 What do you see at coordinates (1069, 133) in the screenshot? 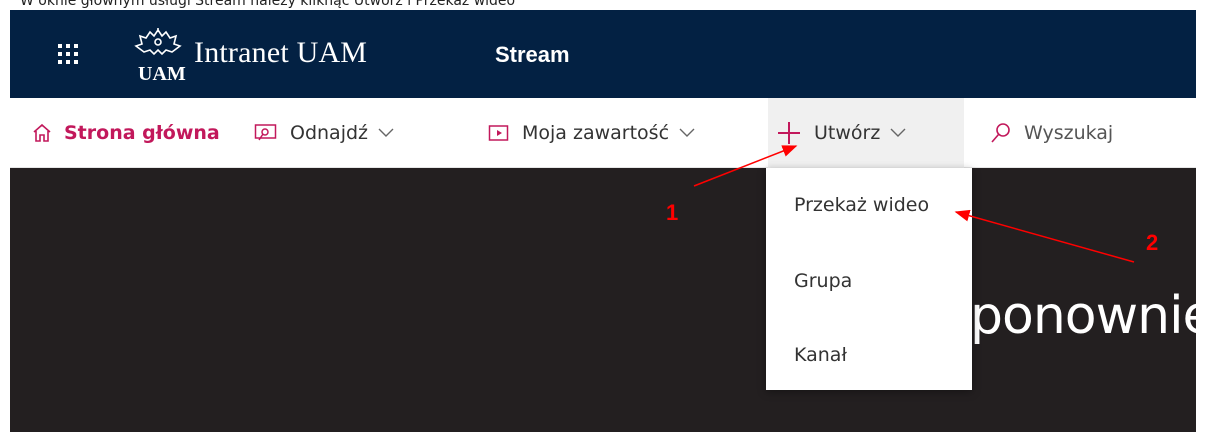
I see `nav-search-label: Wyszukaj` at bounding box center [1069, 133].